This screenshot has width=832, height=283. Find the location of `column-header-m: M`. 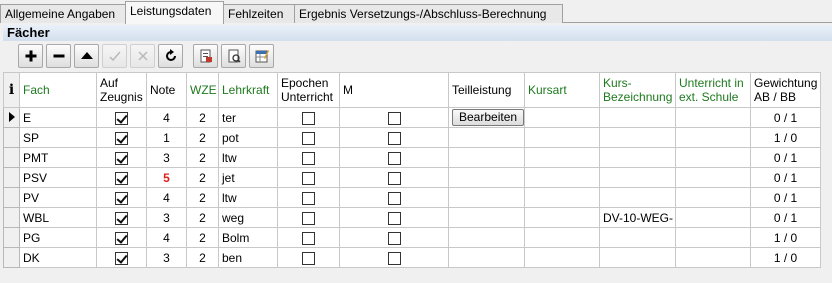

column-header-m: M is located at coordinates (394, 90).